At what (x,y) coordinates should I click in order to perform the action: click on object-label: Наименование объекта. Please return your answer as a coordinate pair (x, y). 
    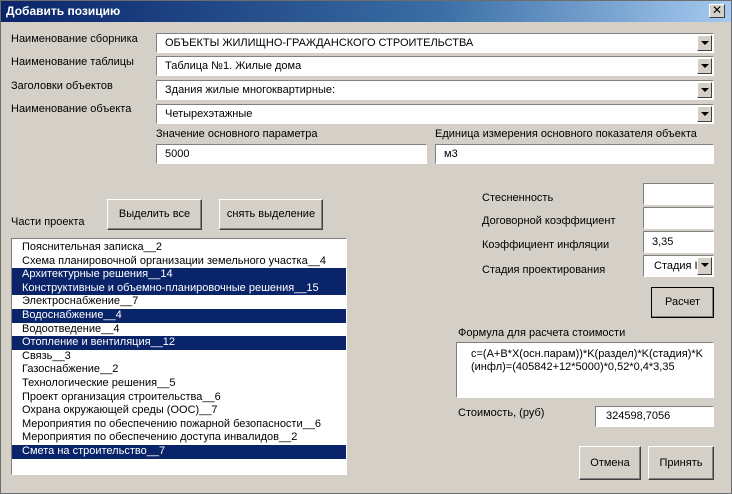
    Looking at the image, I should click on (71, 109).